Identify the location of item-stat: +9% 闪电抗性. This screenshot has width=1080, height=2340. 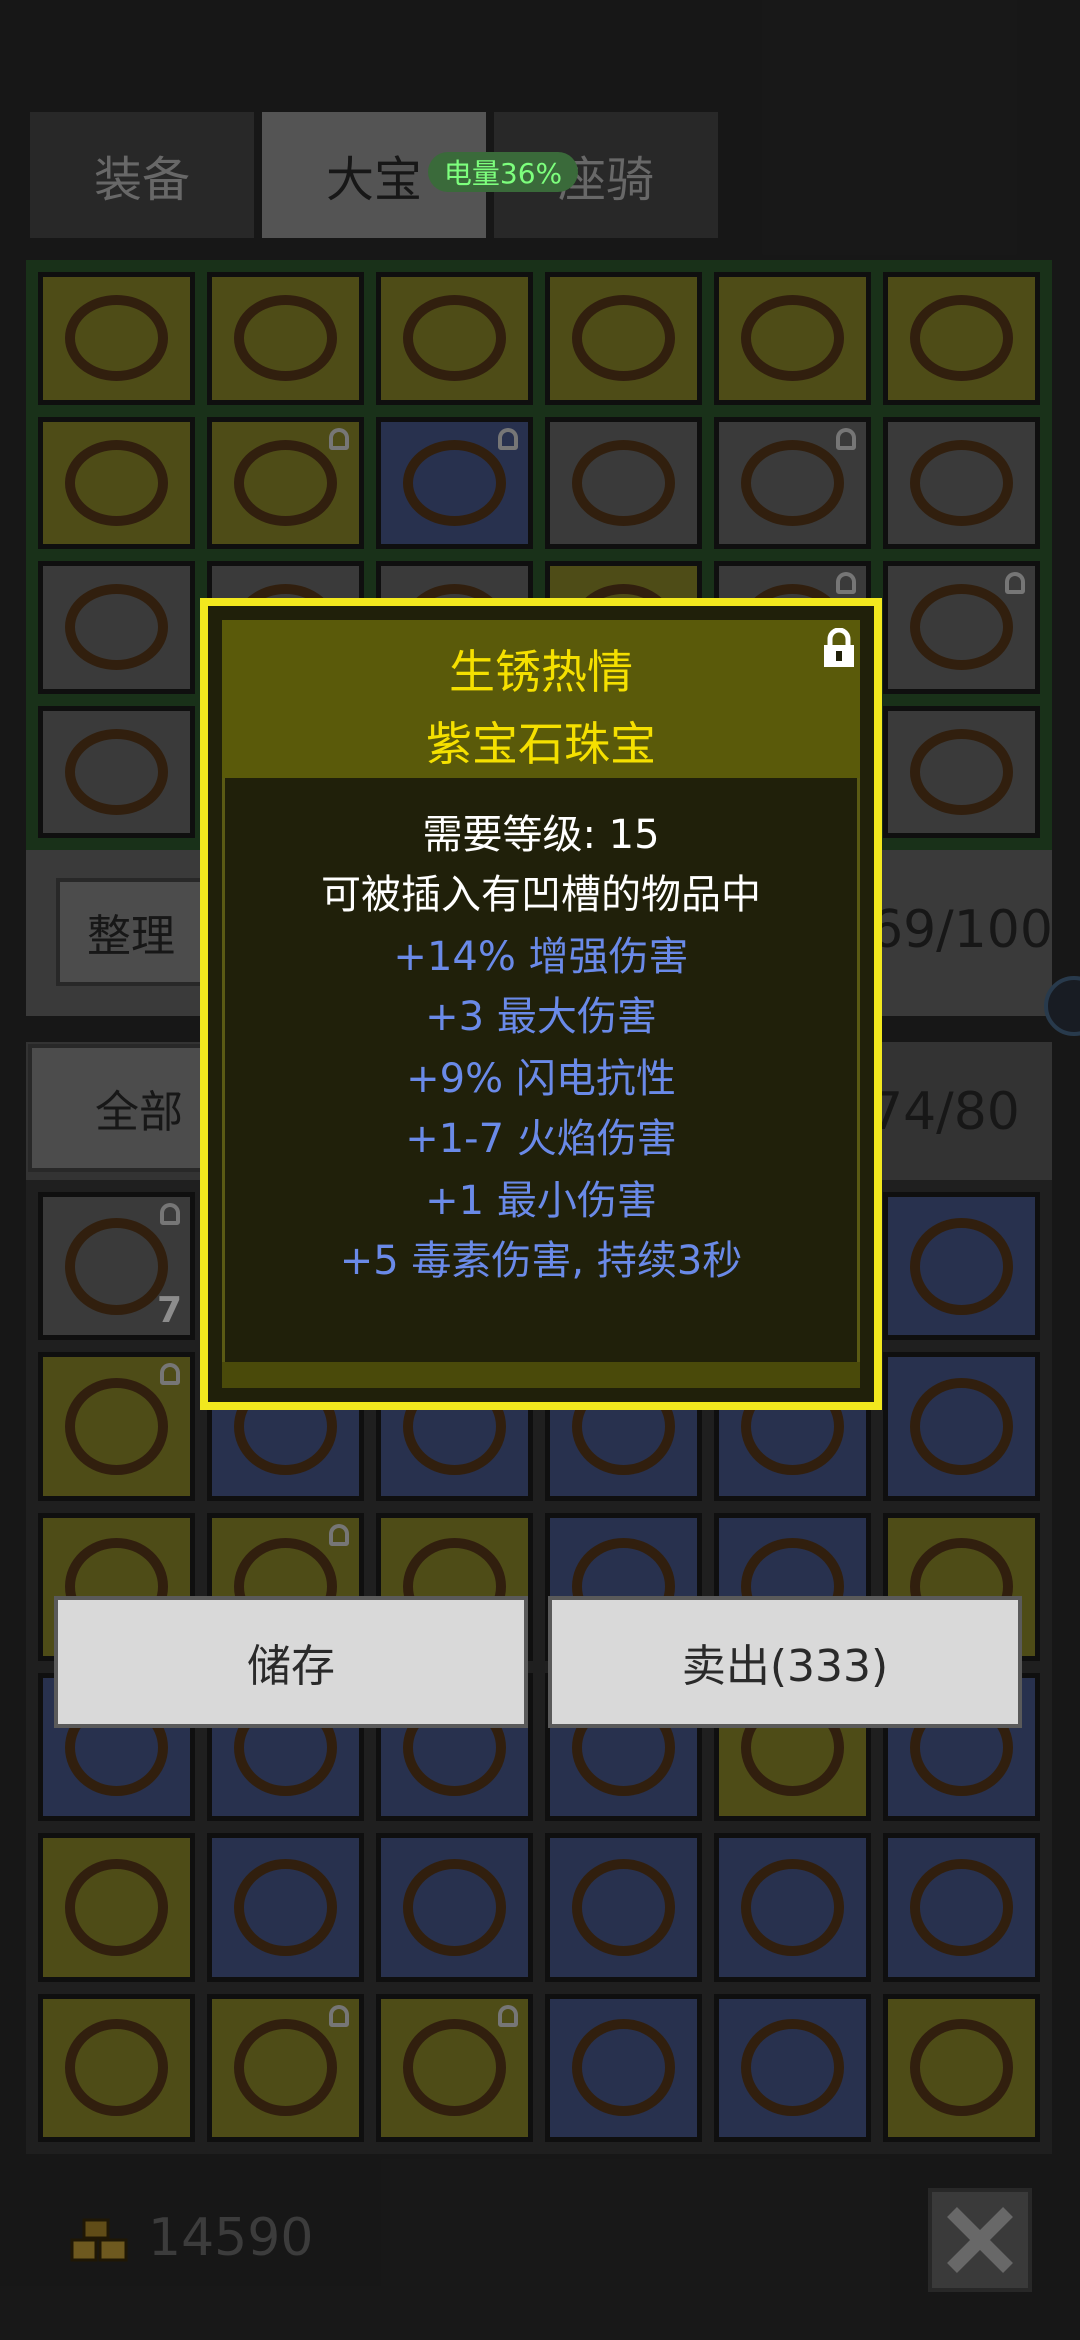
(541, 1079).